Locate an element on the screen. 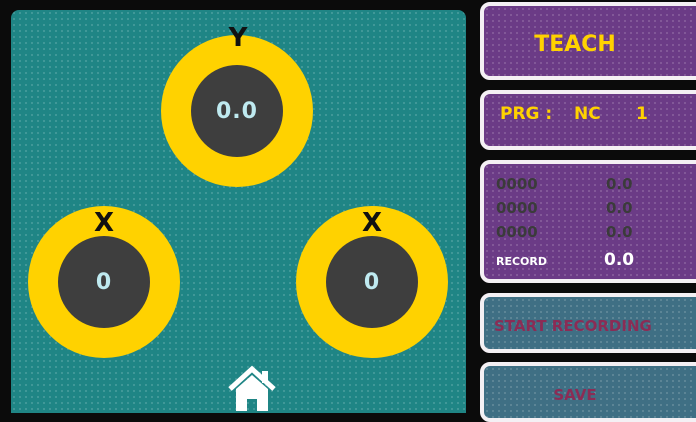 This screenshot has height=422, width=696. teach-label: TEACH is located at coordinates (575, 44).